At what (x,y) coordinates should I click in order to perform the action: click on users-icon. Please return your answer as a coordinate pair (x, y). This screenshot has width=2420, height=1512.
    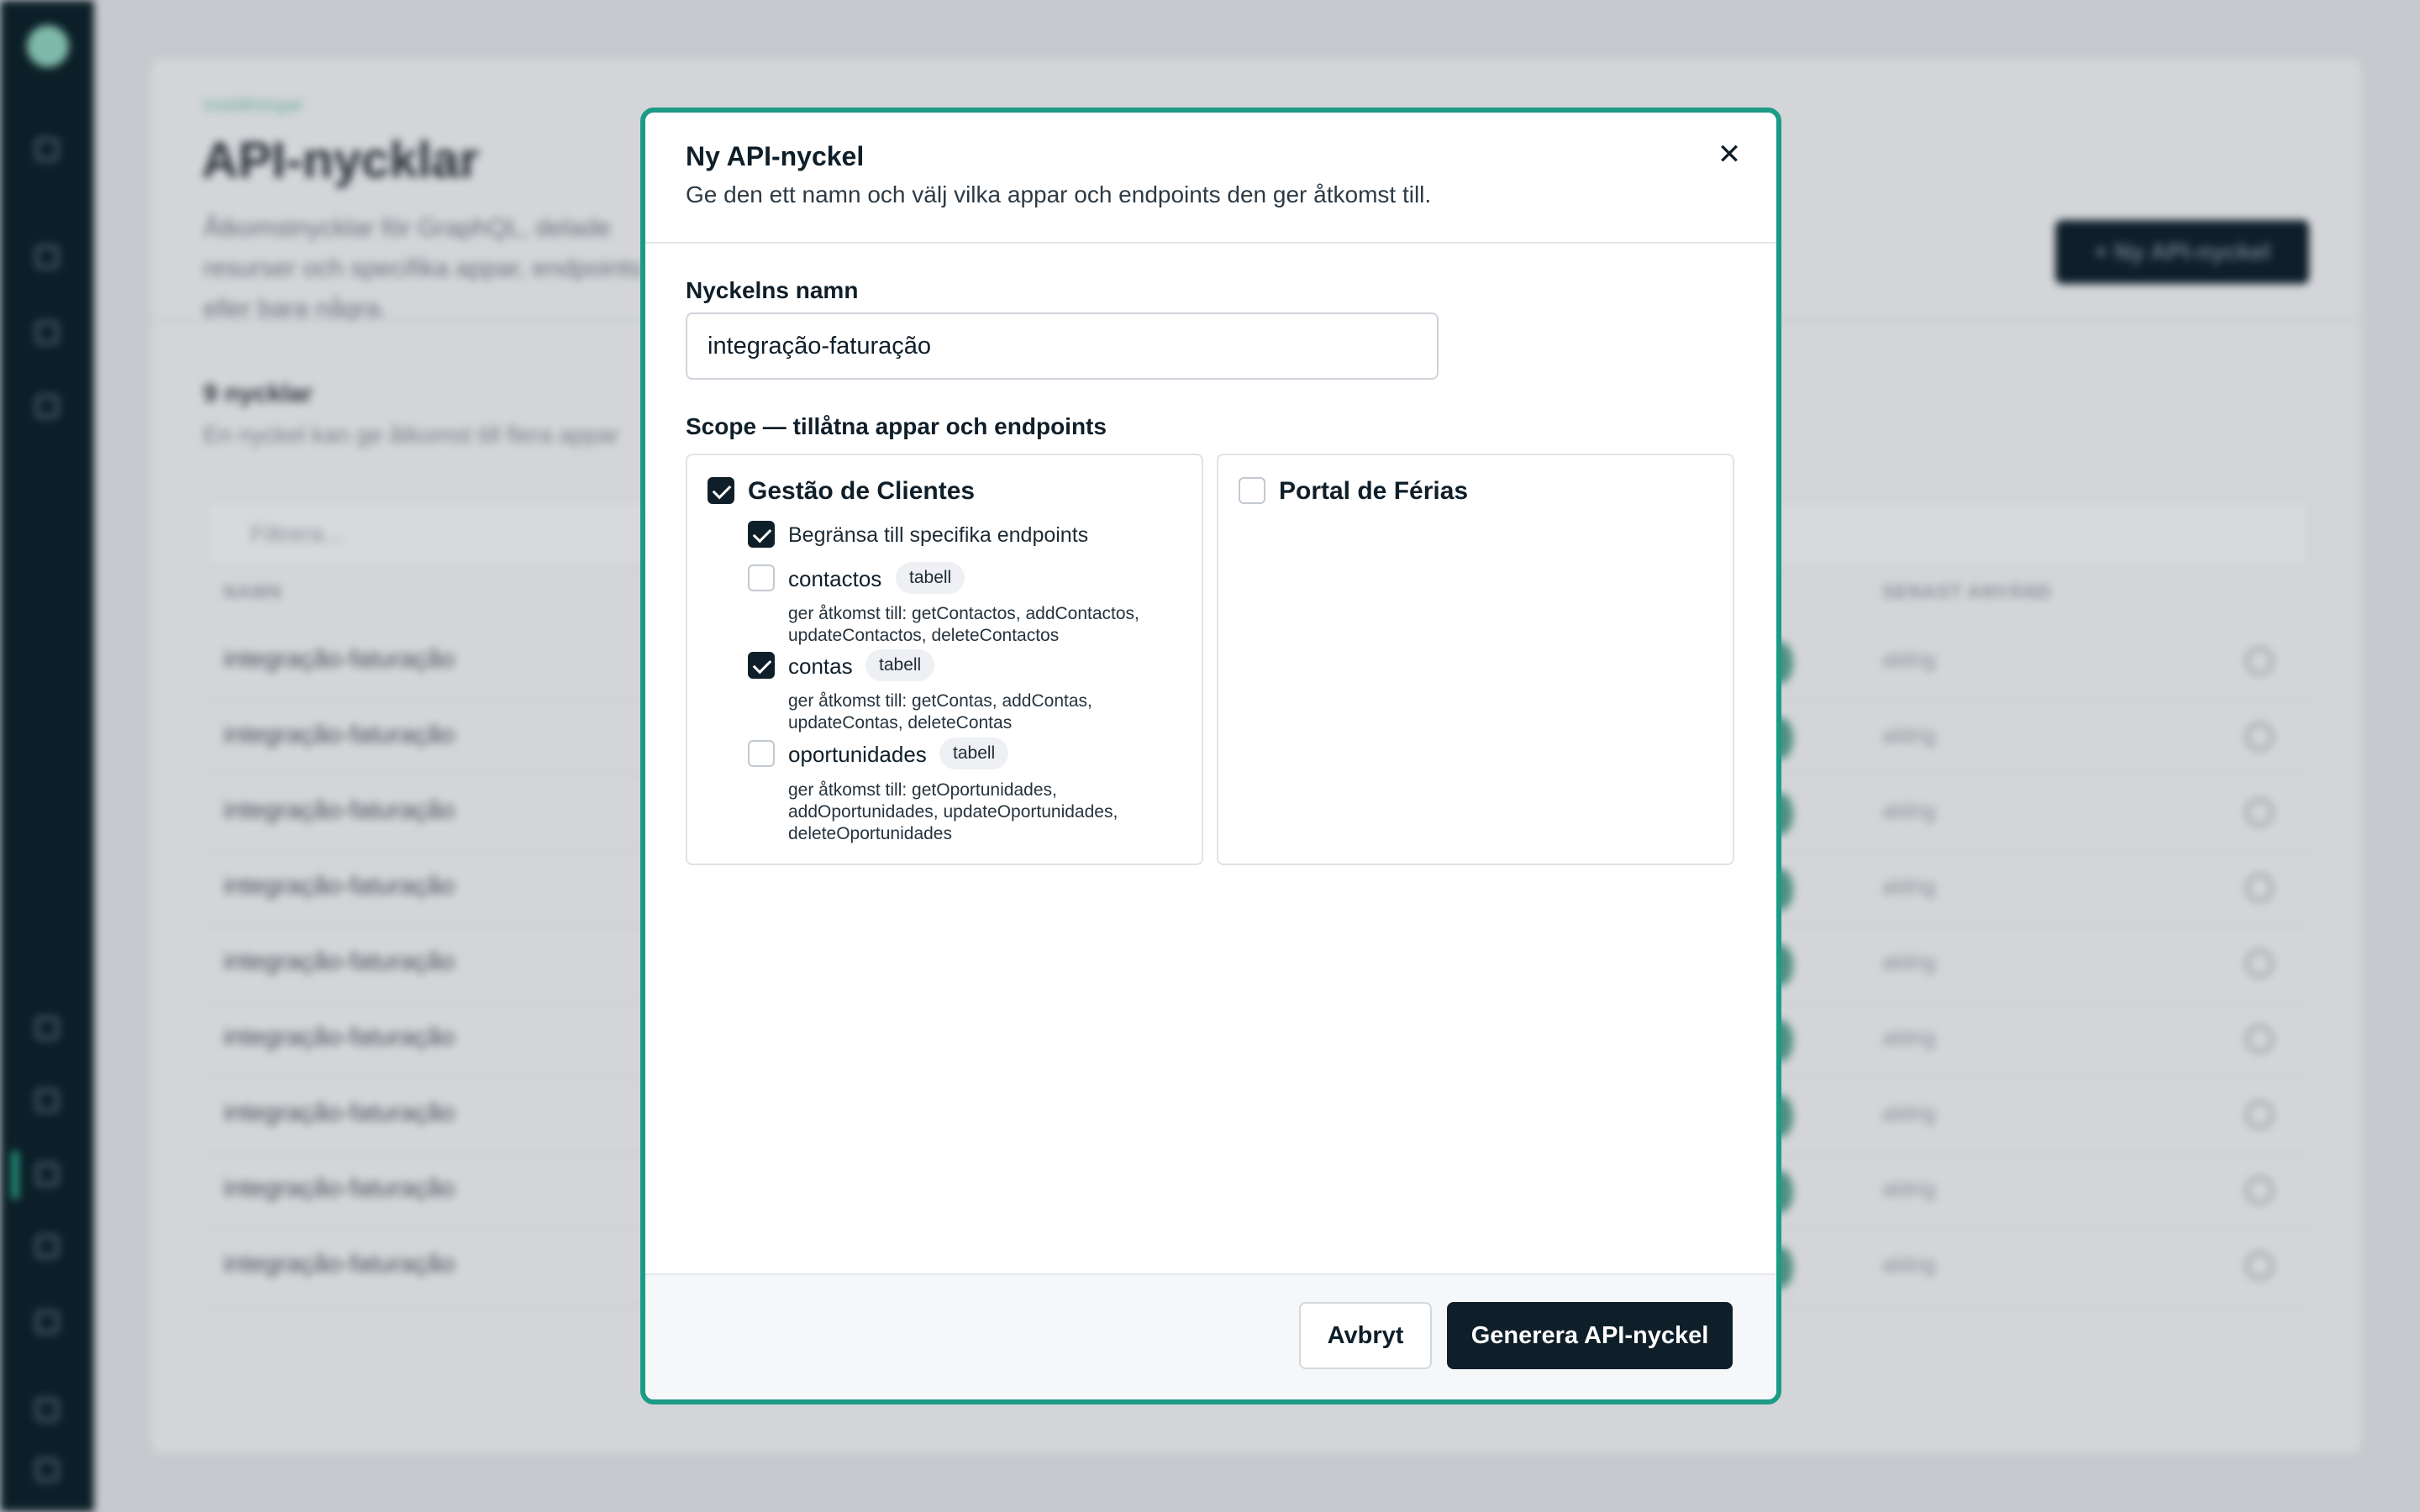
    Looking at the image, I should click on (47, 257).